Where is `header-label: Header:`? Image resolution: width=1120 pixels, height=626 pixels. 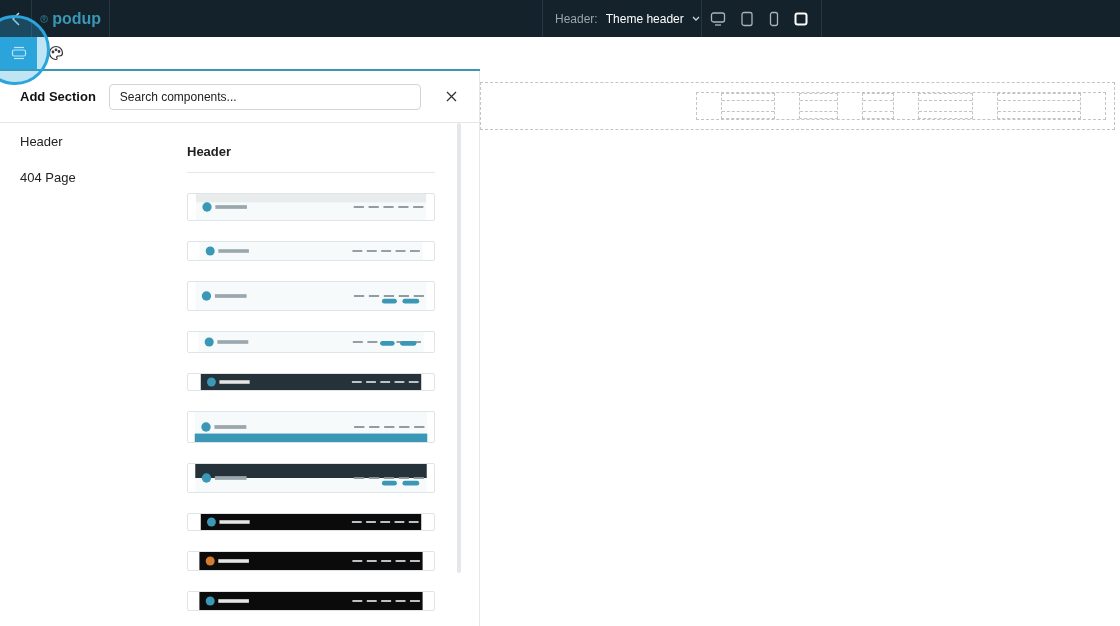 header-label: Header: is located at coordinates (576, 19).